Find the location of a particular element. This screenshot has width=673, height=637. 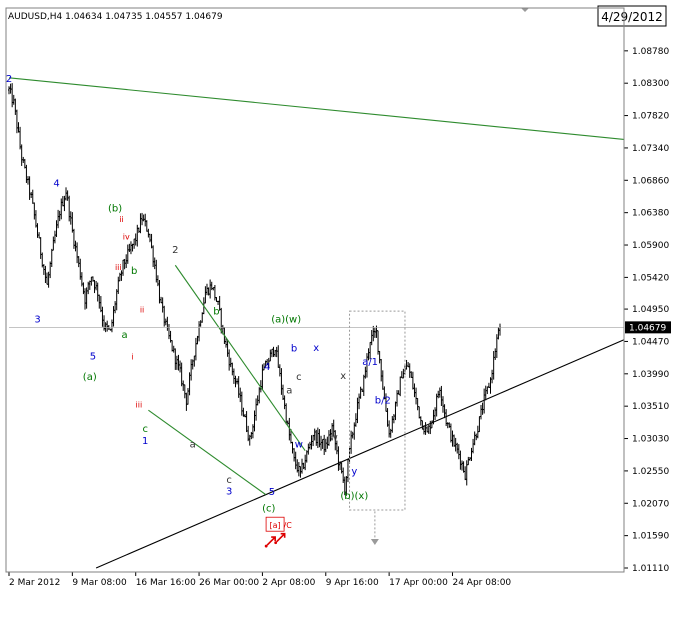

time-tick-label: 26 Mar 00:00 is located at coordinates (229, 583).